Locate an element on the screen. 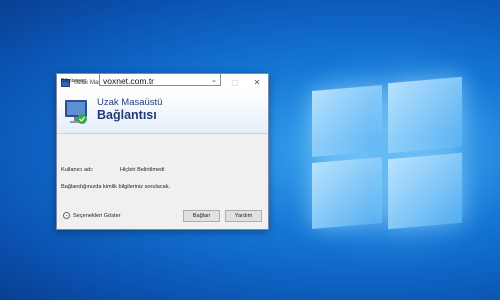  computer-value: voxnet.com.tr is located at coordinates (129, 80).